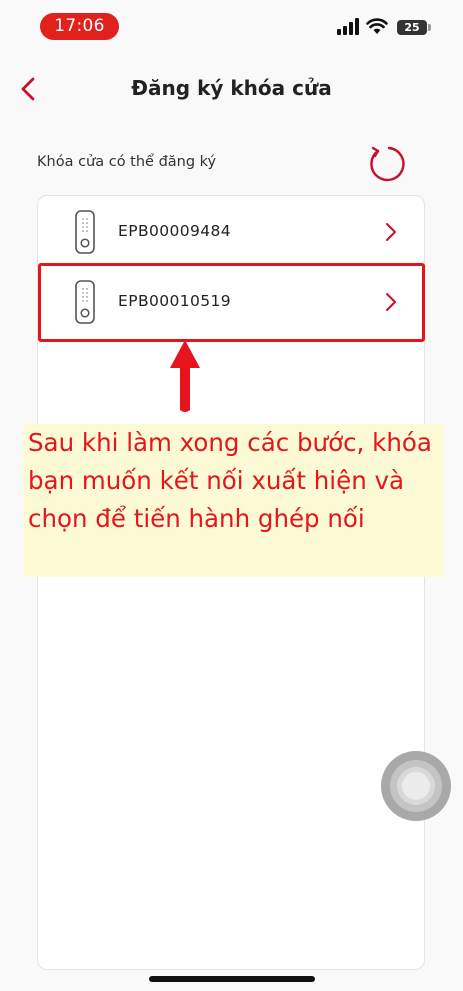 The height and width of the screenshot is (991, 463). Describe the element at coordinates (231, 25) in the screenshot. I see `status-bar: 17:06 25` at that location.